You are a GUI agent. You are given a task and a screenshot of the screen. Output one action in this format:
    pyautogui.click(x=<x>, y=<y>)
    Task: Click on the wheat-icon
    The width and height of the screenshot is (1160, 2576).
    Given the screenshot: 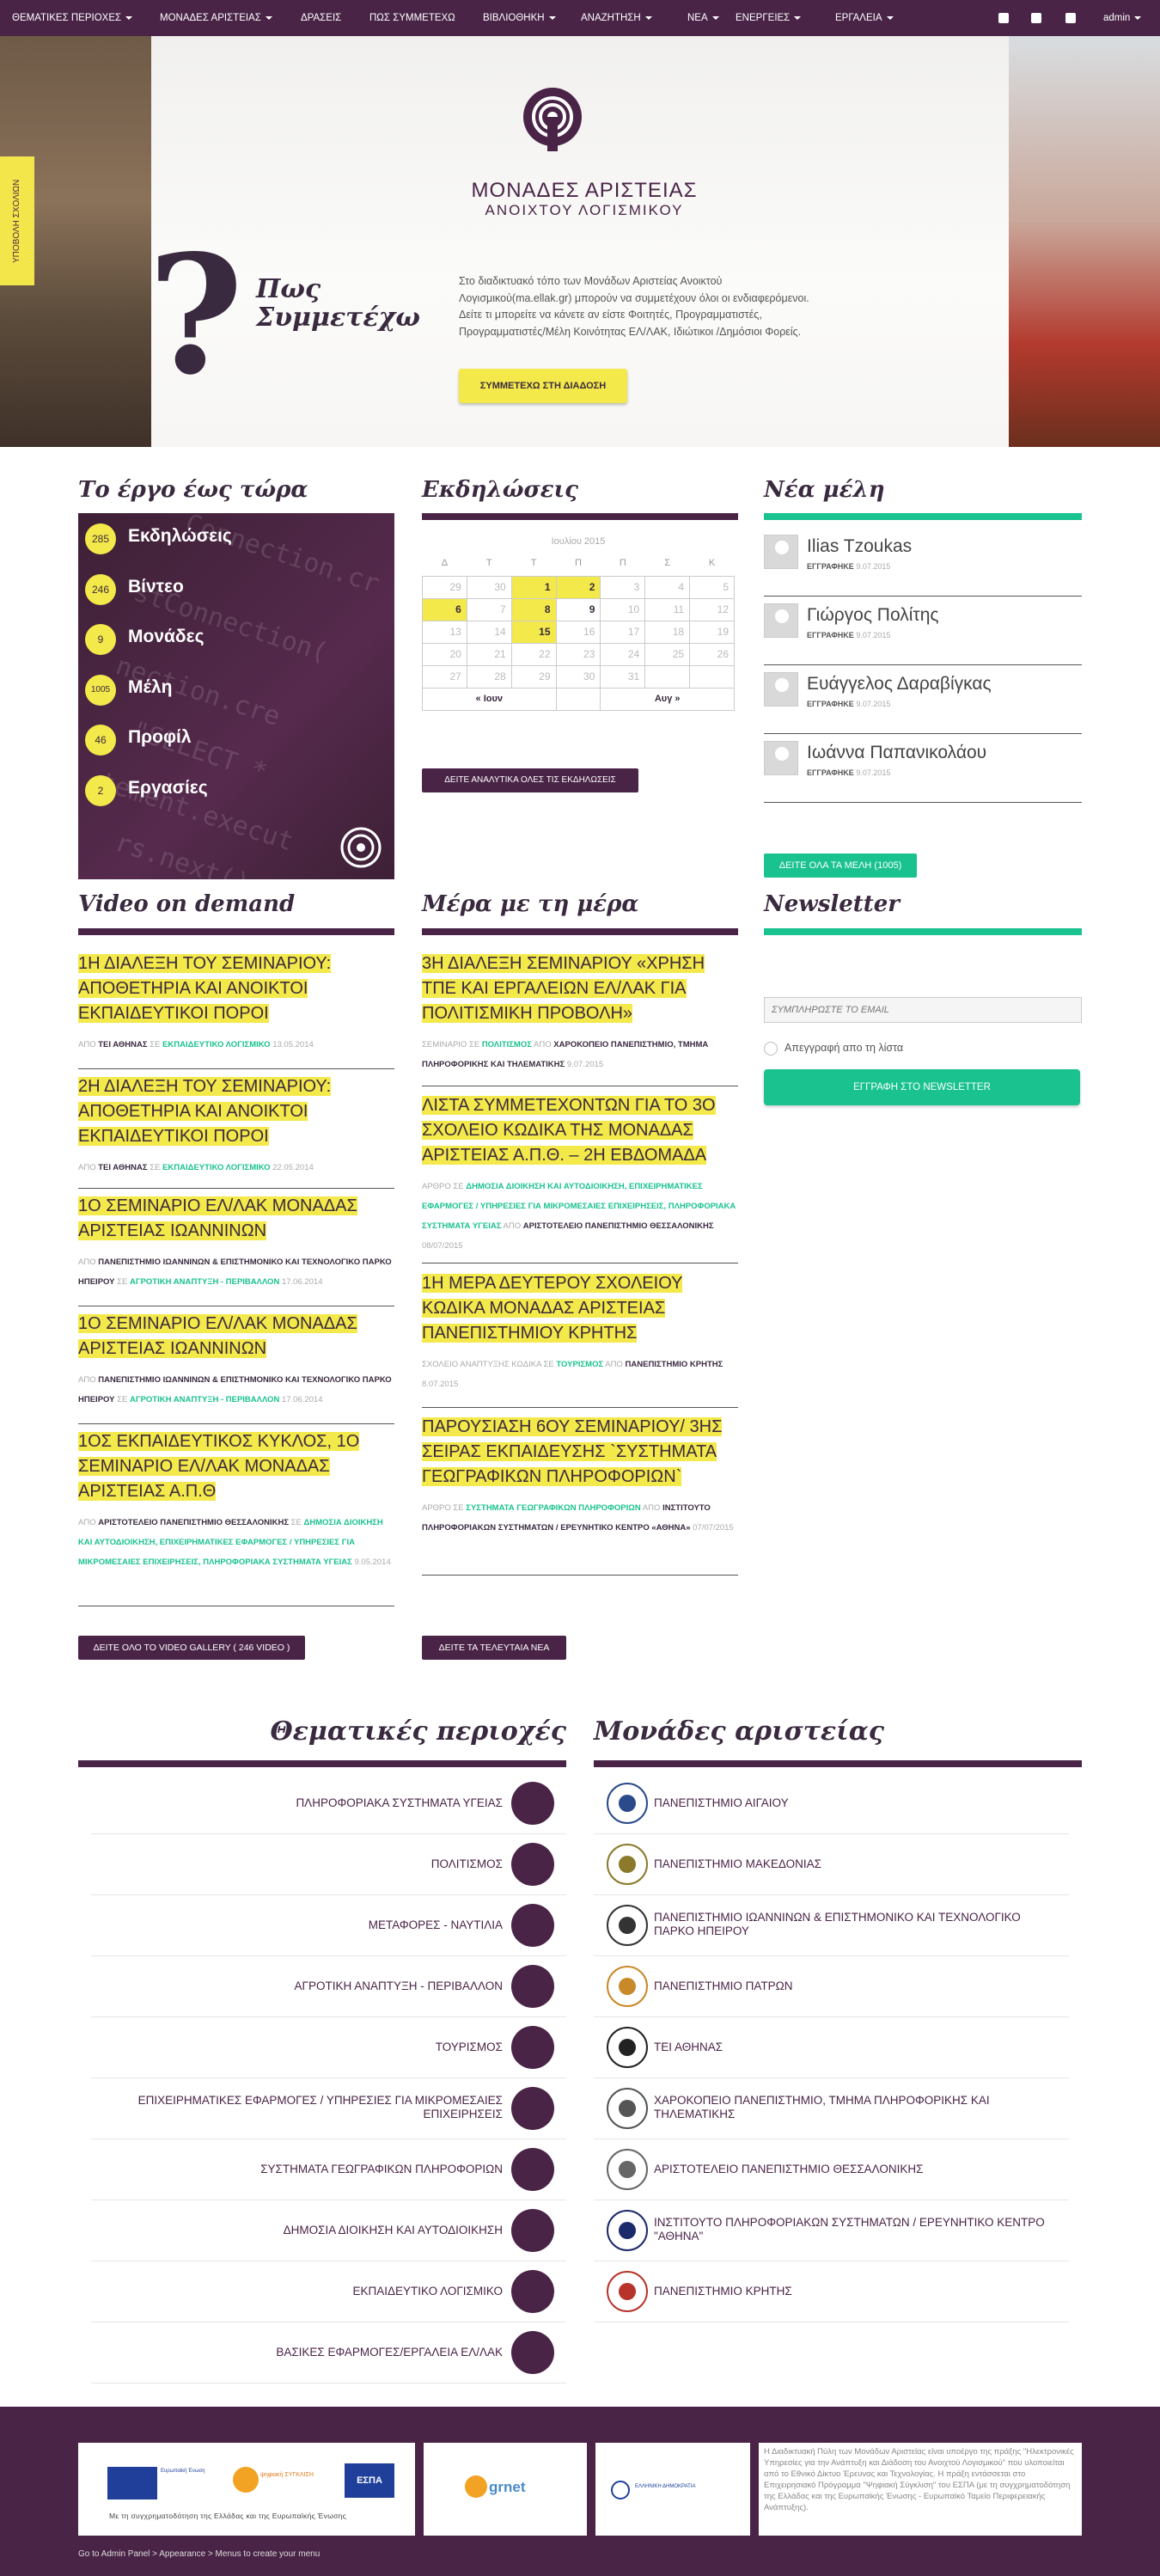 What is the action you would take?
    pyautogui.click(x=532, y=1986)
    